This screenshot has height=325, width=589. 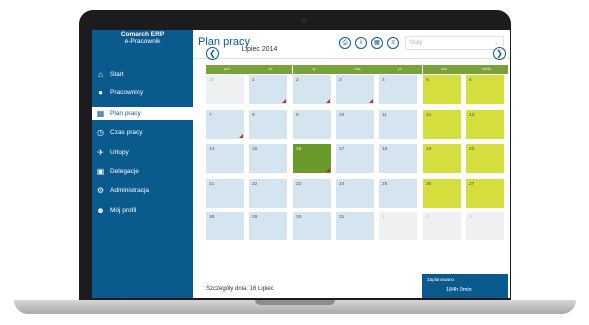 I want to click on users-icon: ●, so click(x=100, y=92).